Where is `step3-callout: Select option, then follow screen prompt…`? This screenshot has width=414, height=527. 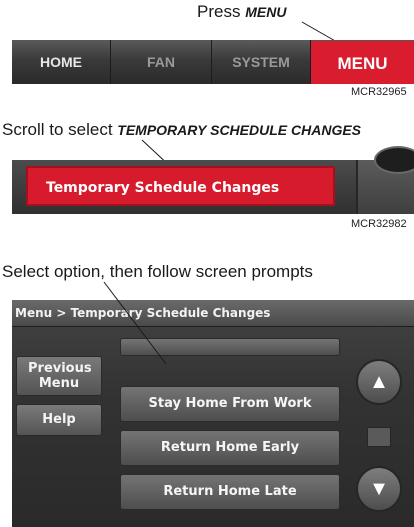
step3-callout: Select option, then follow screen prompt… is located at coordinates (157, 271).